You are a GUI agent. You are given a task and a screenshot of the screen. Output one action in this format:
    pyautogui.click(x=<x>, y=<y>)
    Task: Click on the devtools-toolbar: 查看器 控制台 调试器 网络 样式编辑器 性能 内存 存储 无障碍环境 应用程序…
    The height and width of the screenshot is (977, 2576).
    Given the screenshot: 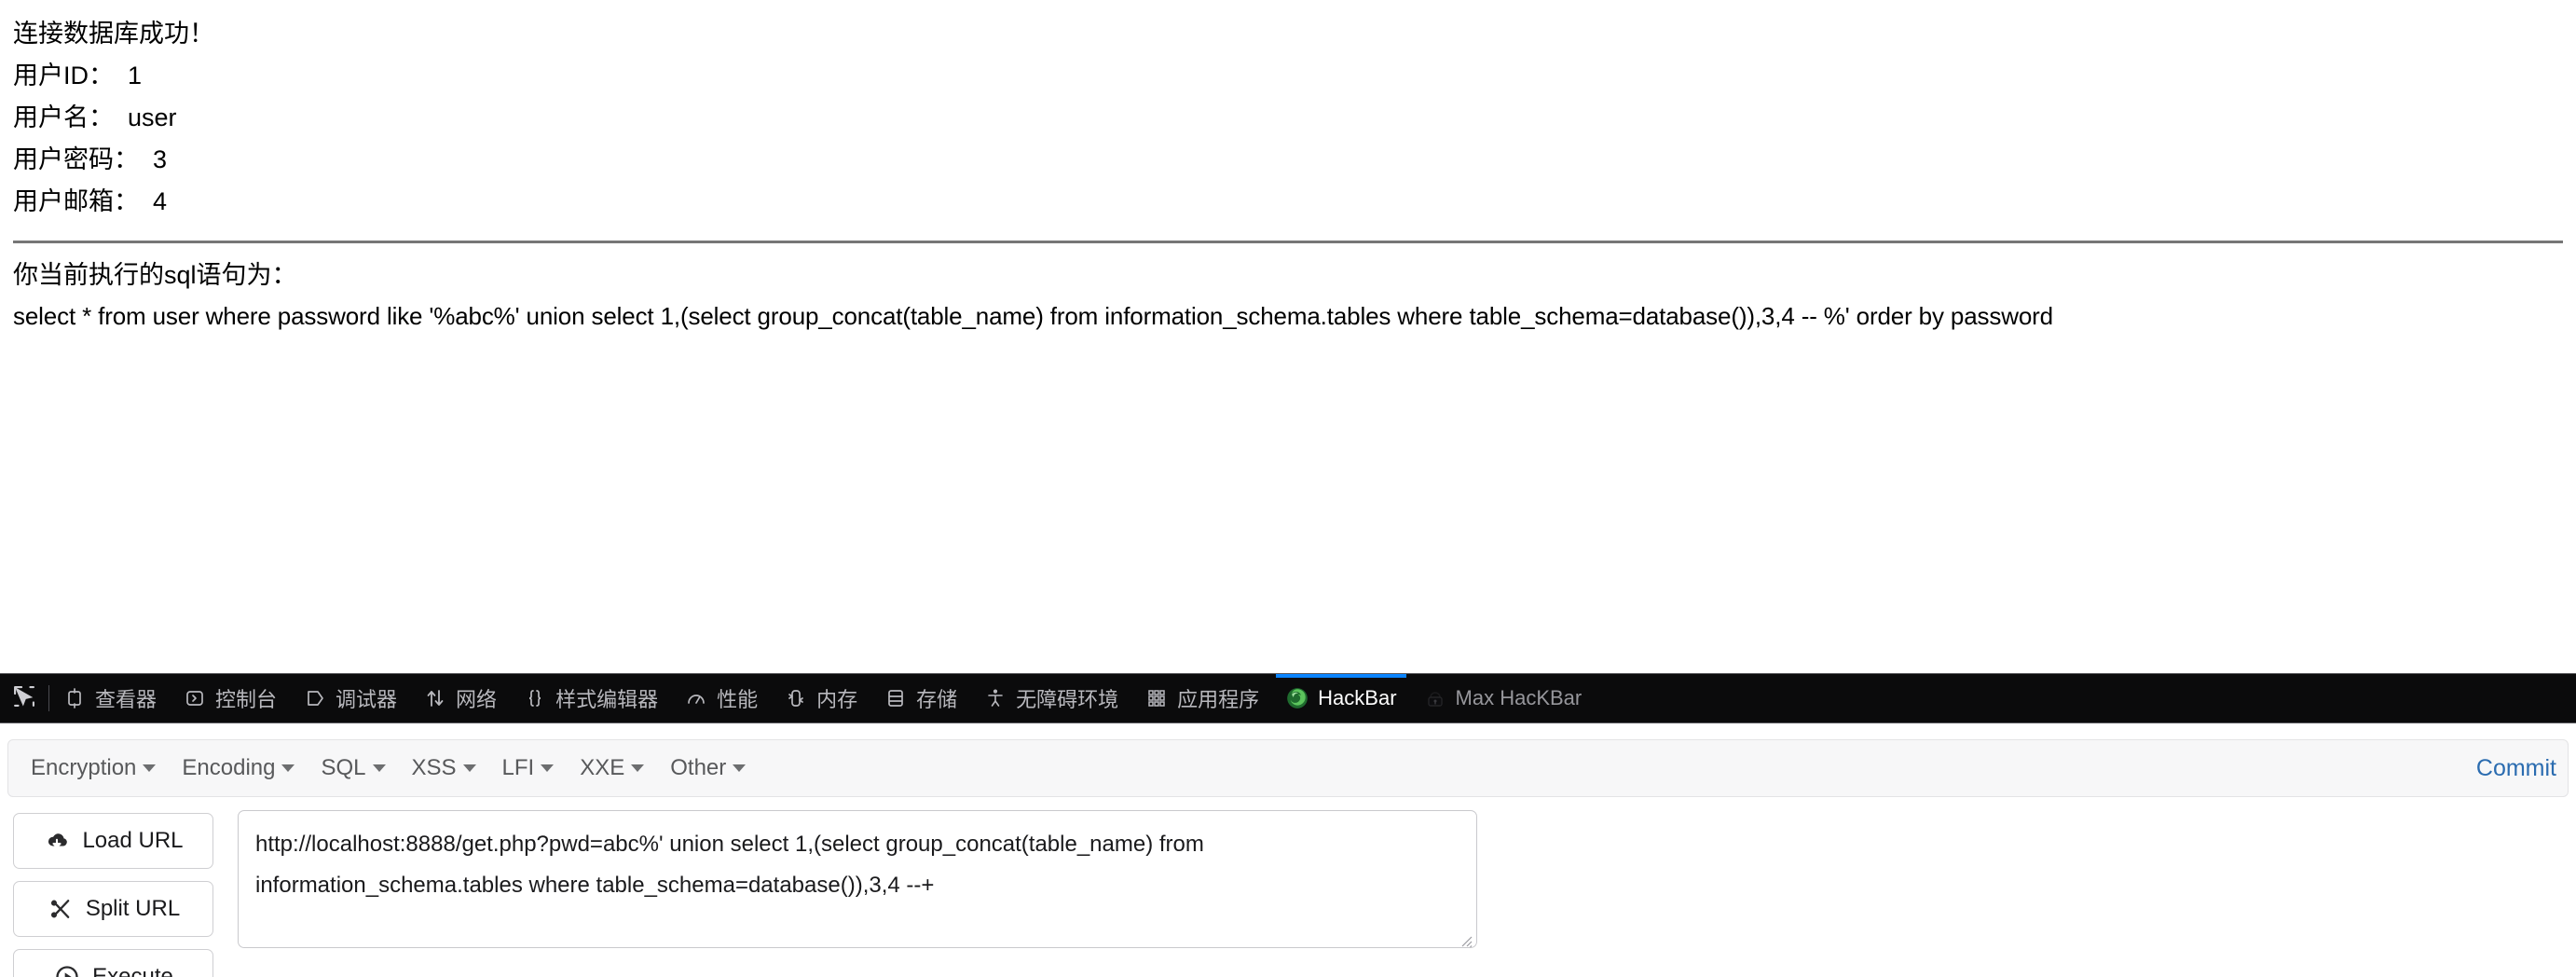 What is the action you would take?
    pyautogui.click(x=1288, y=698)
    